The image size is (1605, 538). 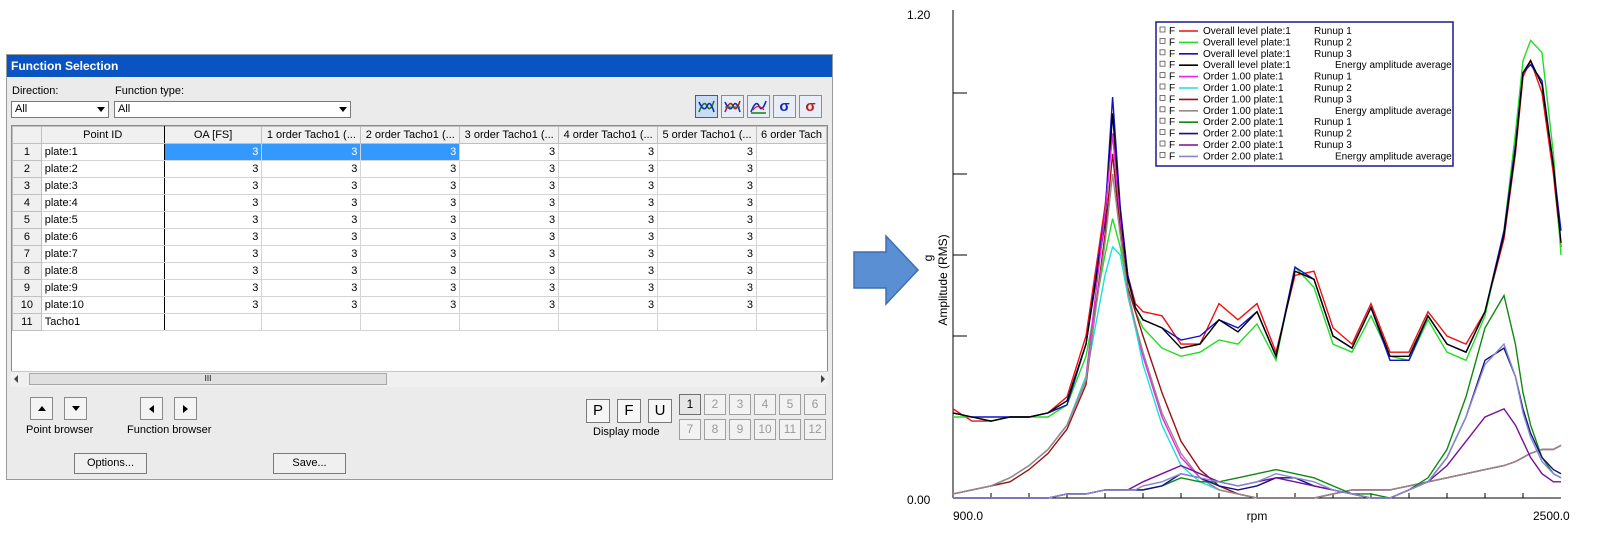 I want to click on display-number-button: 7, so click(x=690, y=429).